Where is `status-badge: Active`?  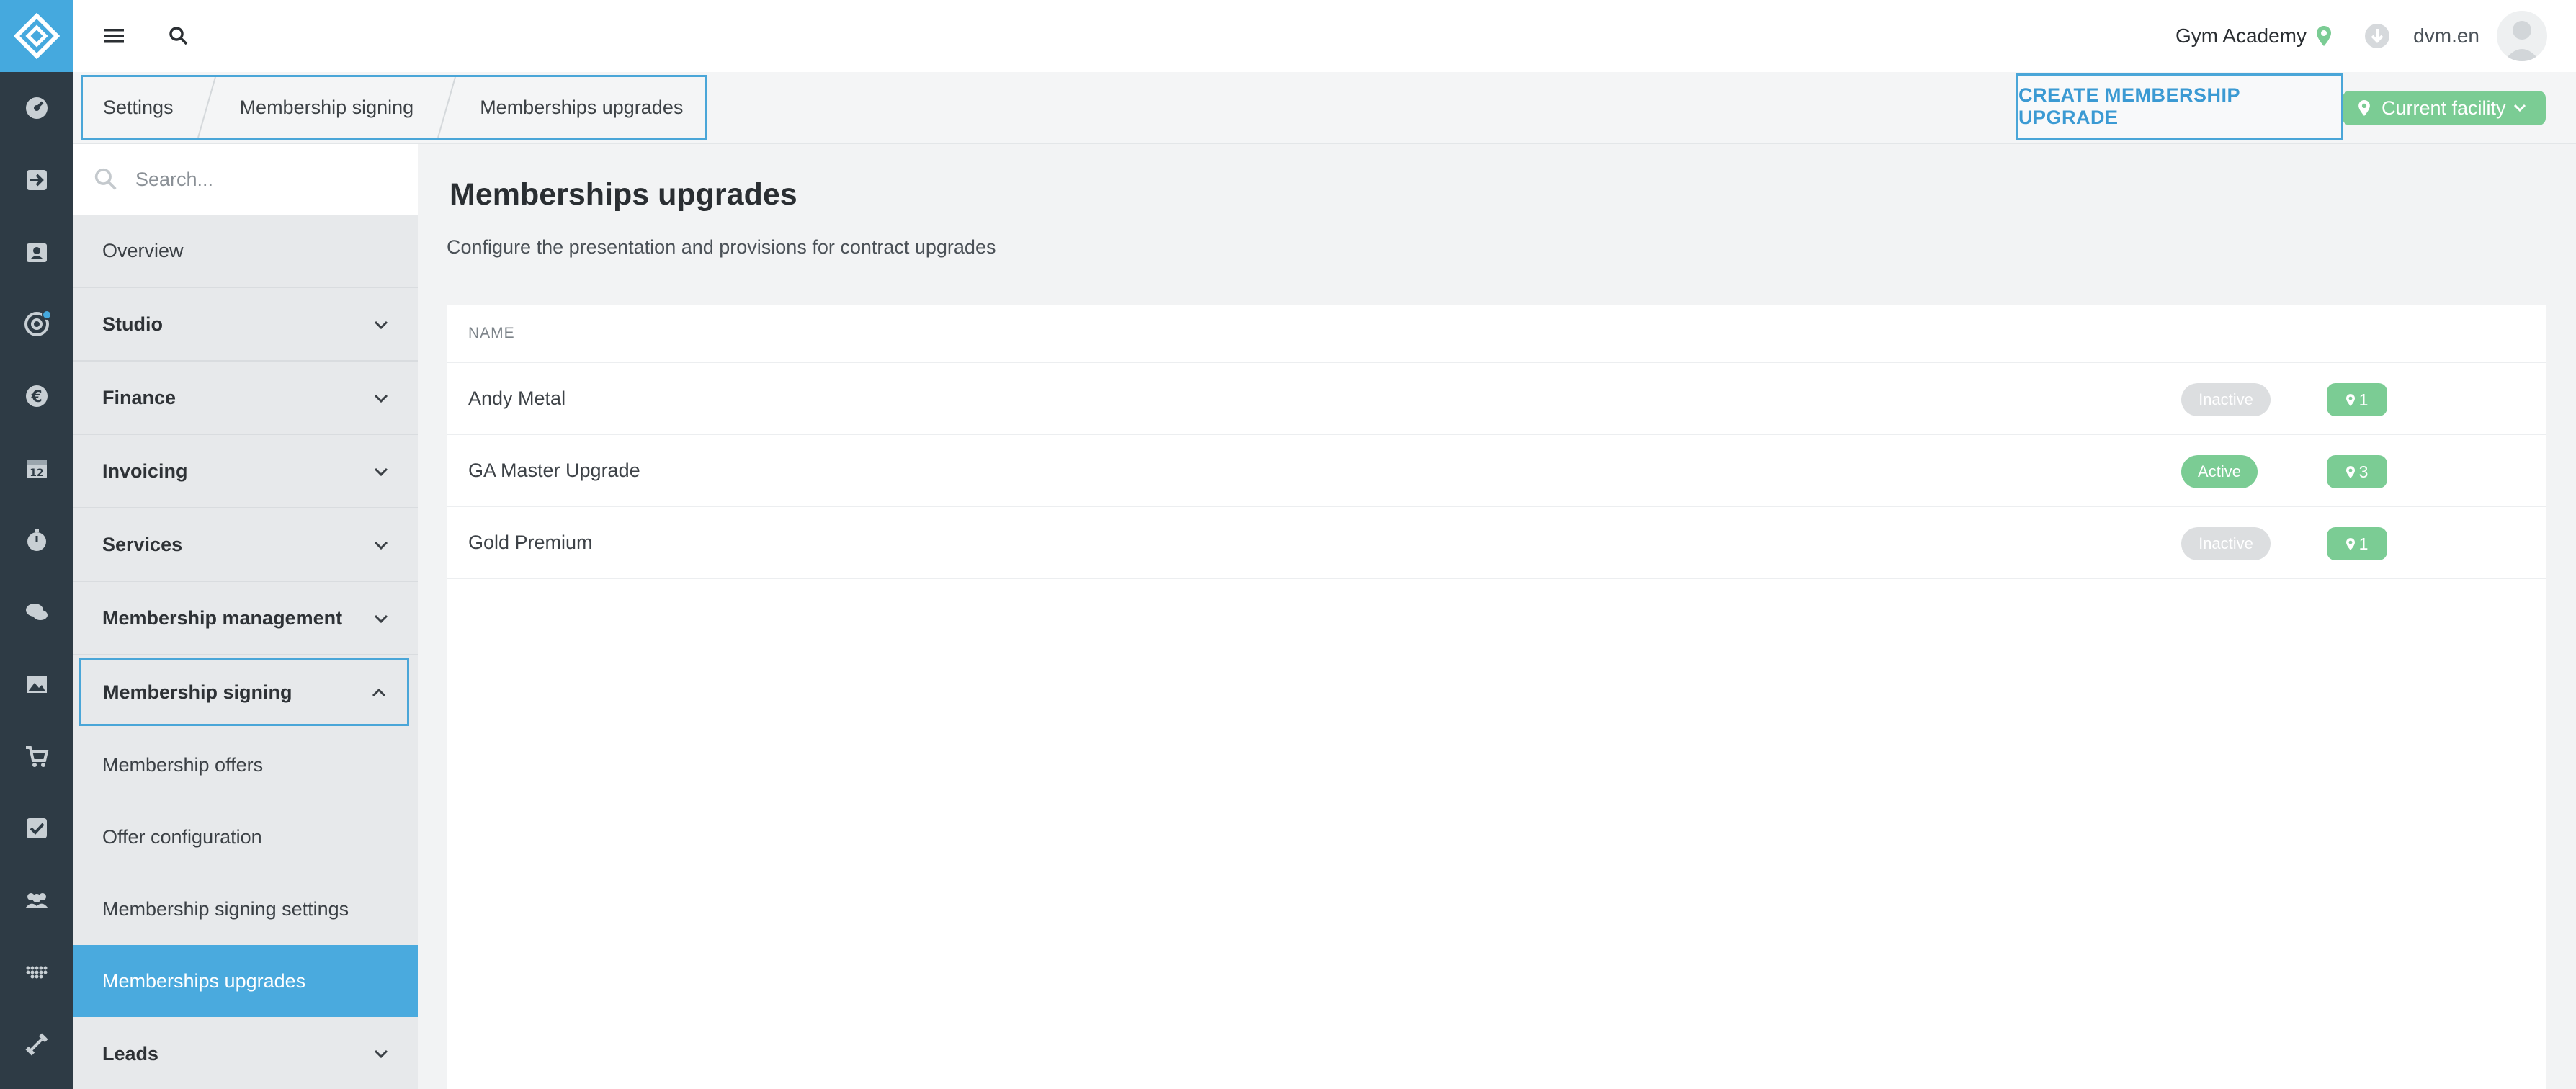 status-badge: Active is located at coordinates (2219, 471).